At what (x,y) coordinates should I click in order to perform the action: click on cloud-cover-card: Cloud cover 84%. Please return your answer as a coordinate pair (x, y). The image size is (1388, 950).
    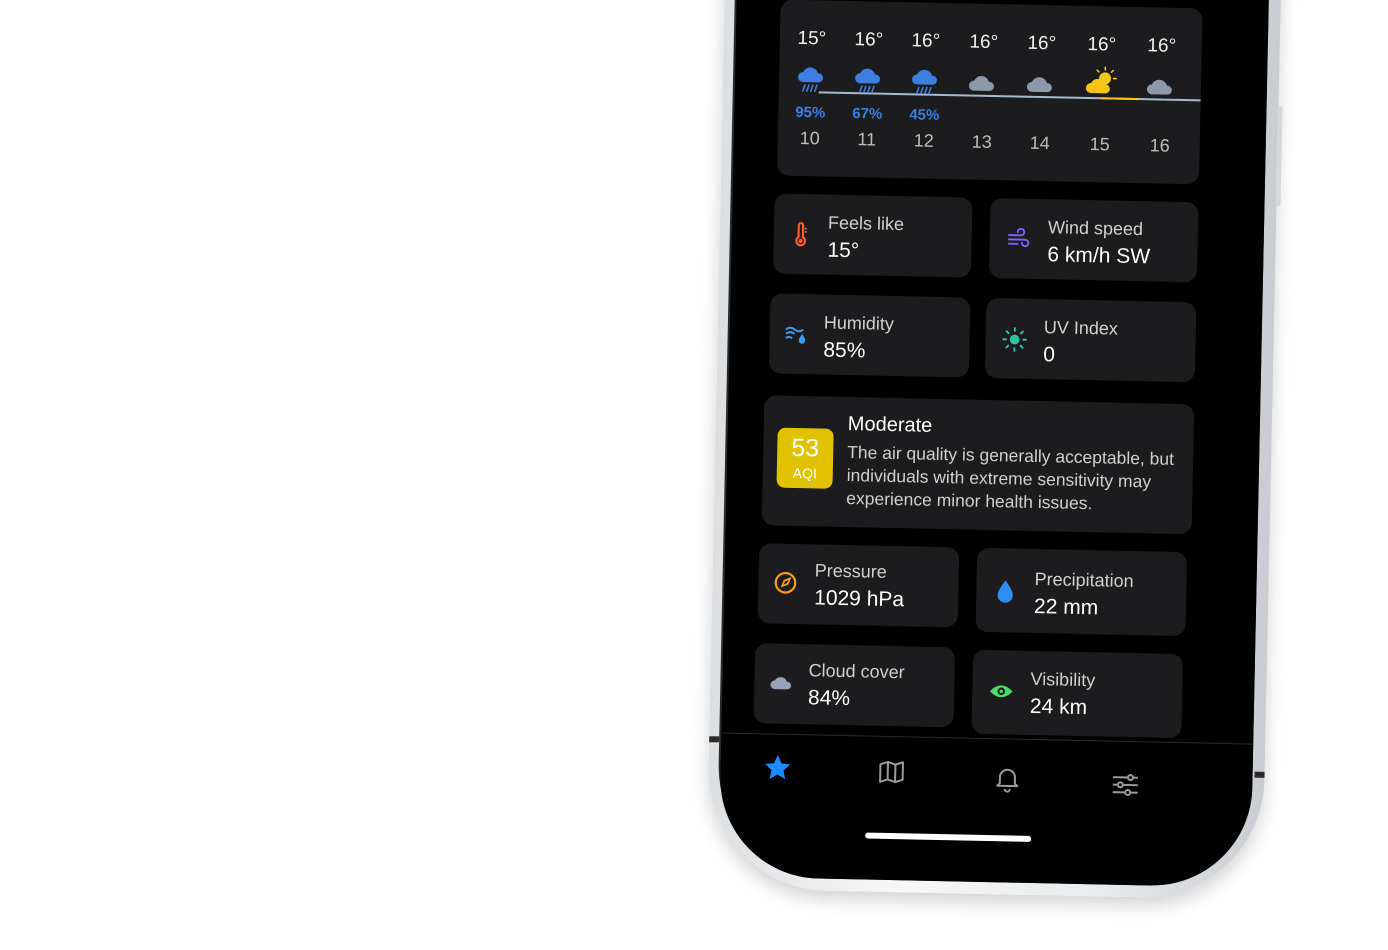
    Looking at the image, I should click on (854, 685).